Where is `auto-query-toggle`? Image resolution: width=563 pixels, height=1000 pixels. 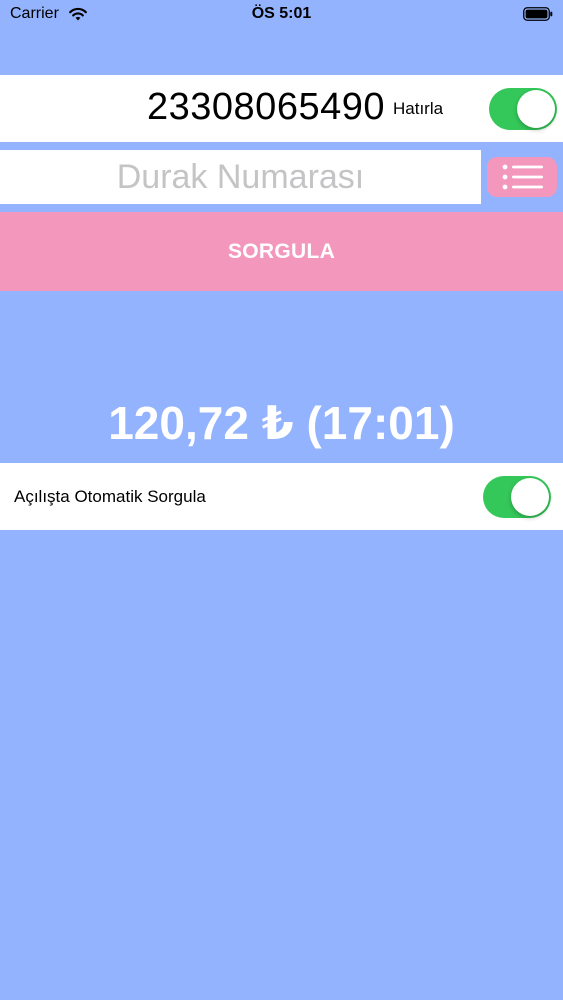
auto-query-toggle is located at coordinates (517, 497).